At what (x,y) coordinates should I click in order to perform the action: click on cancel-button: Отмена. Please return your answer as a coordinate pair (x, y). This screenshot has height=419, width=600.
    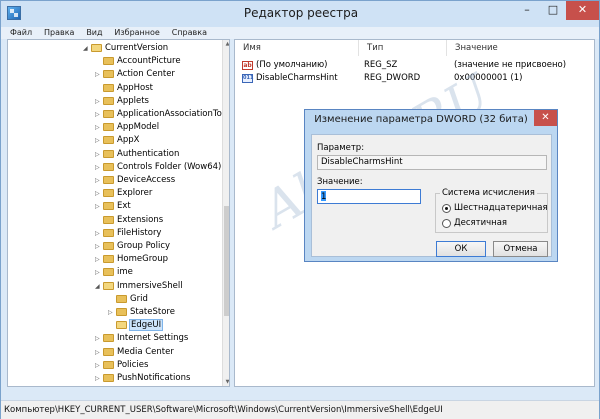
    Looking at the image, I should click on (520, 249).